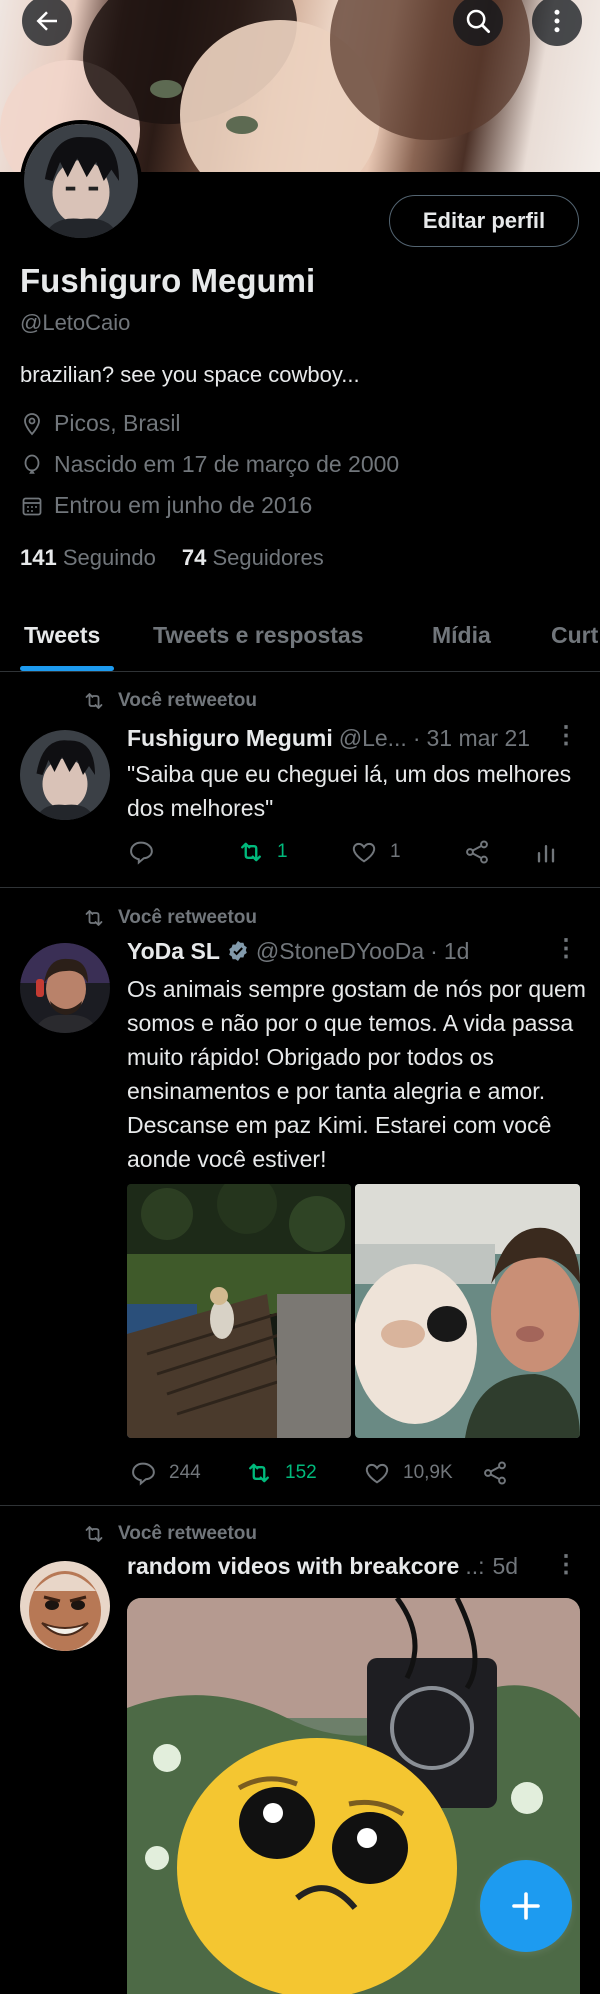 This screenshot has width=600, height=1994. I want to click on like-button: 10,9K, so click(408, 1473).